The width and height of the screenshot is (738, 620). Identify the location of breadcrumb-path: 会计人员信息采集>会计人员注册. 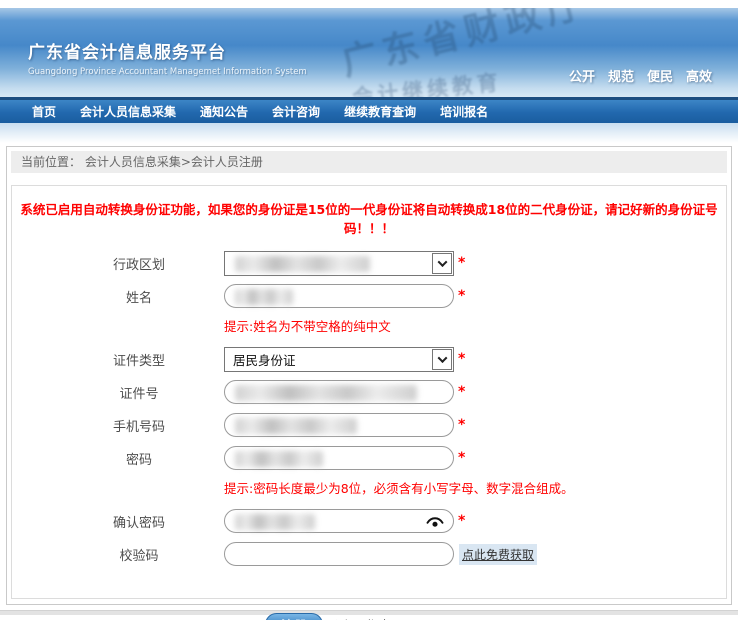
(173, 162).